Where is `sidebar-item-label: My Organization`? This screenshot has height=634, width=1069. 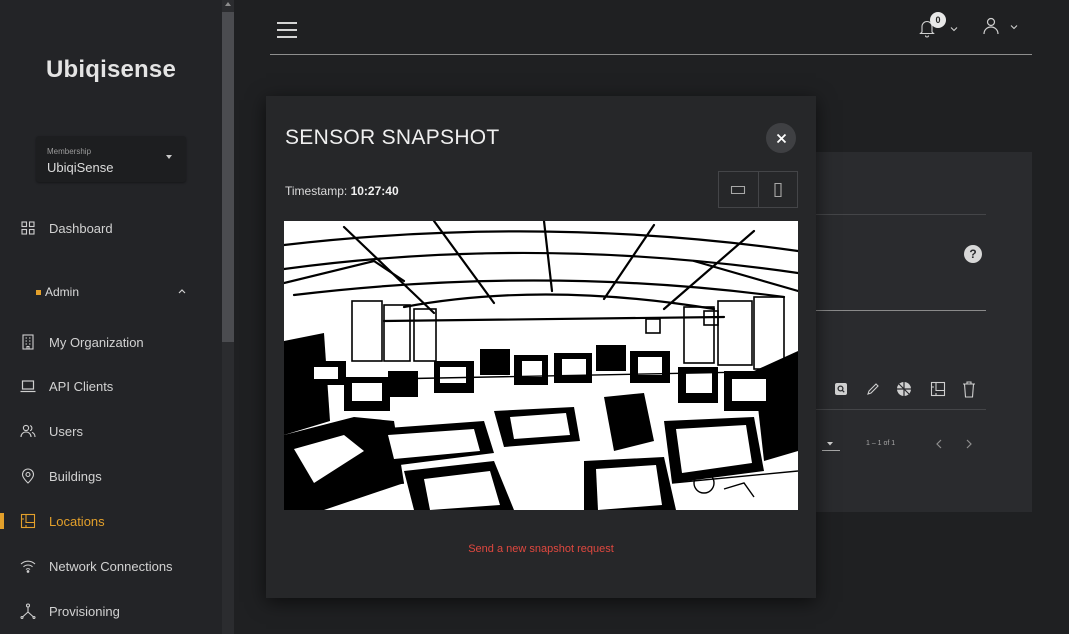 sidebar-item-label: My Organization is located at coordinates (96, 342).